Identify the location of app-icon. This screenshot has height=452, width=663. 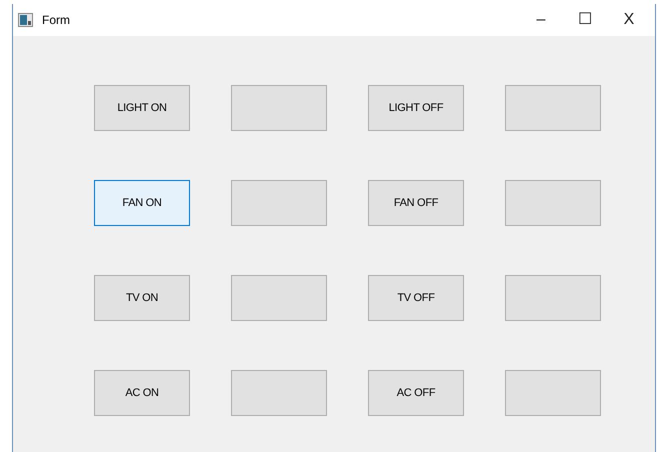
(25, 20).